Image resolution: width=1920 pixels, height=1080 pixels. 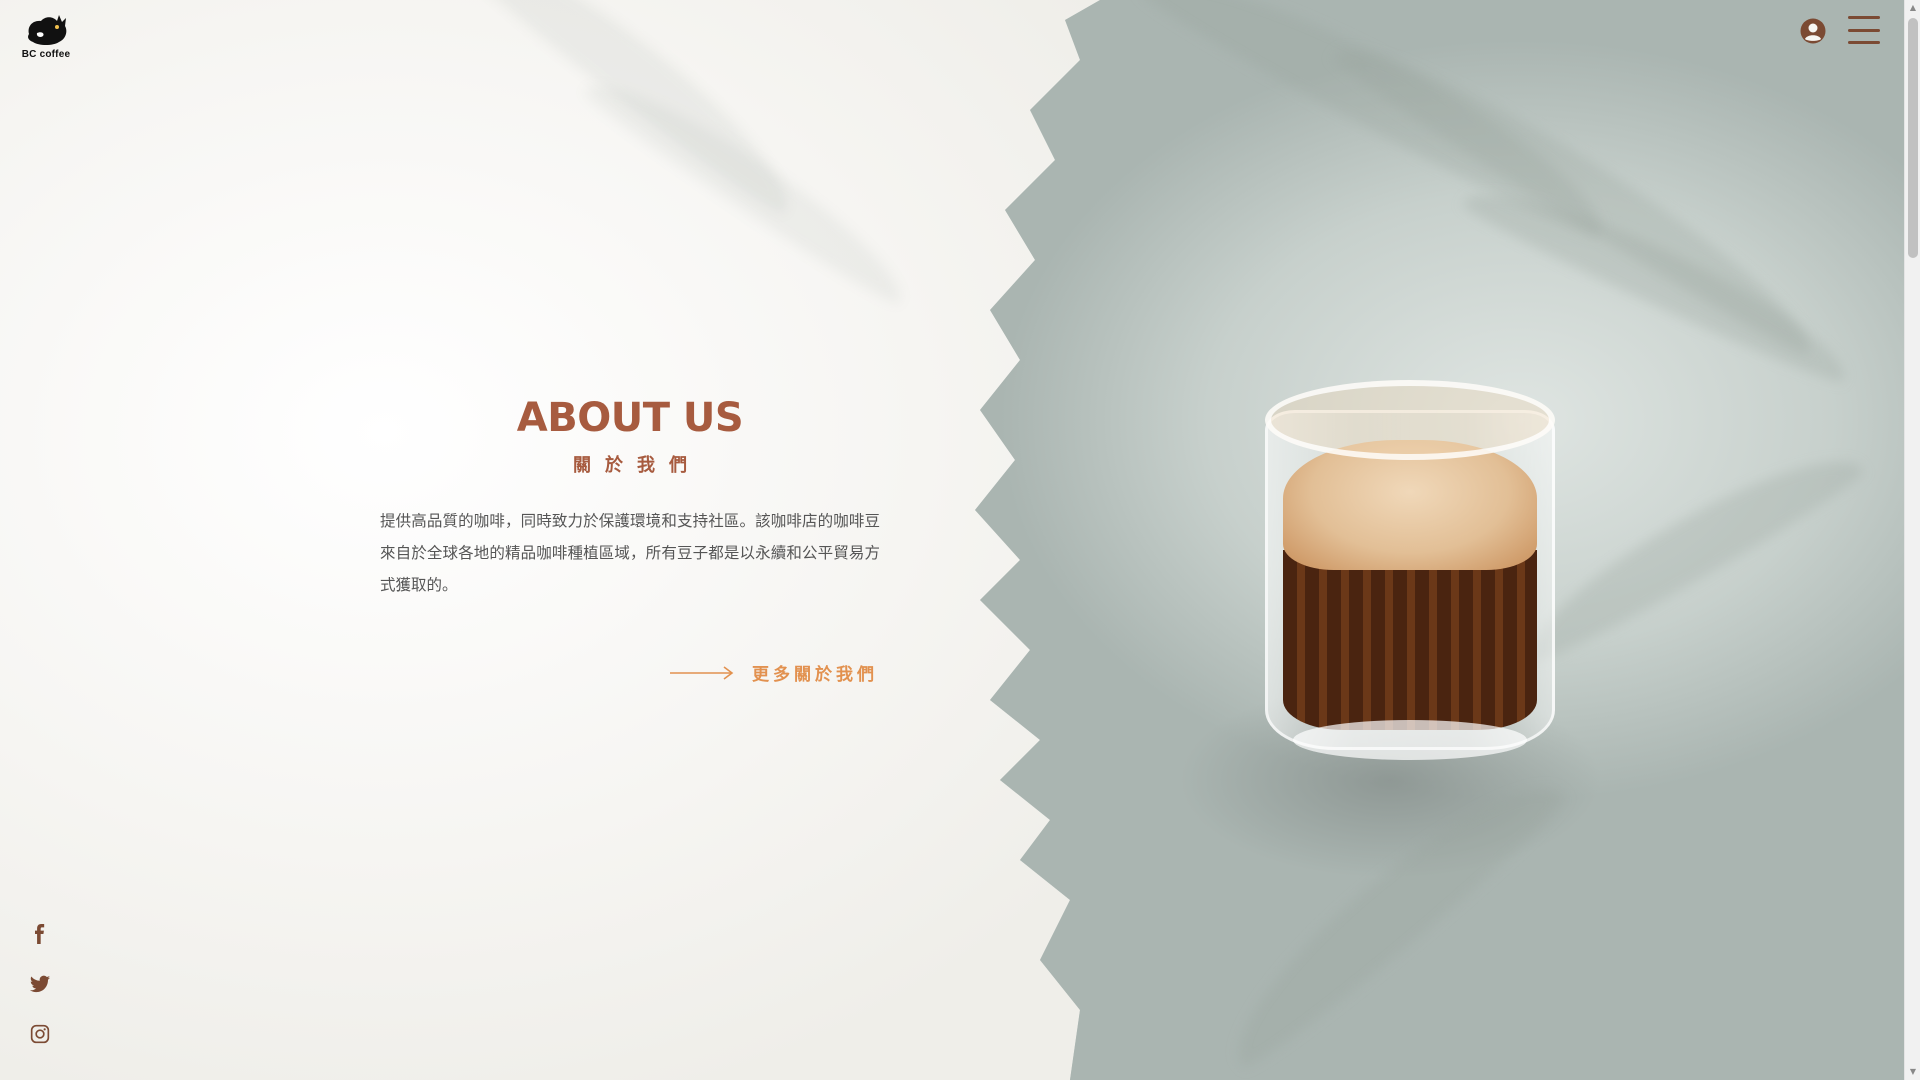 I want to click on twitter-link, so click(x=40, y=984).